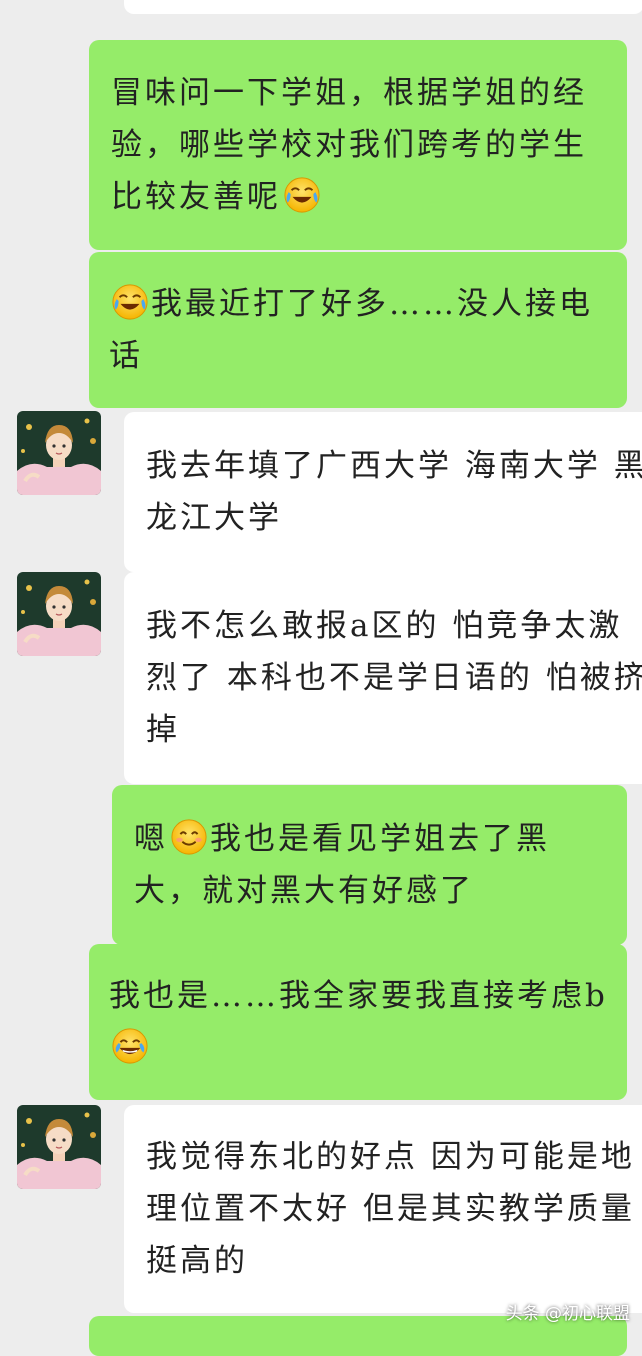  I want to click on message-text: 我不怎么敢报a区的 怕竞争太激烈了 本科也不是学日语的 怕被挤掉, so click(394, 678).